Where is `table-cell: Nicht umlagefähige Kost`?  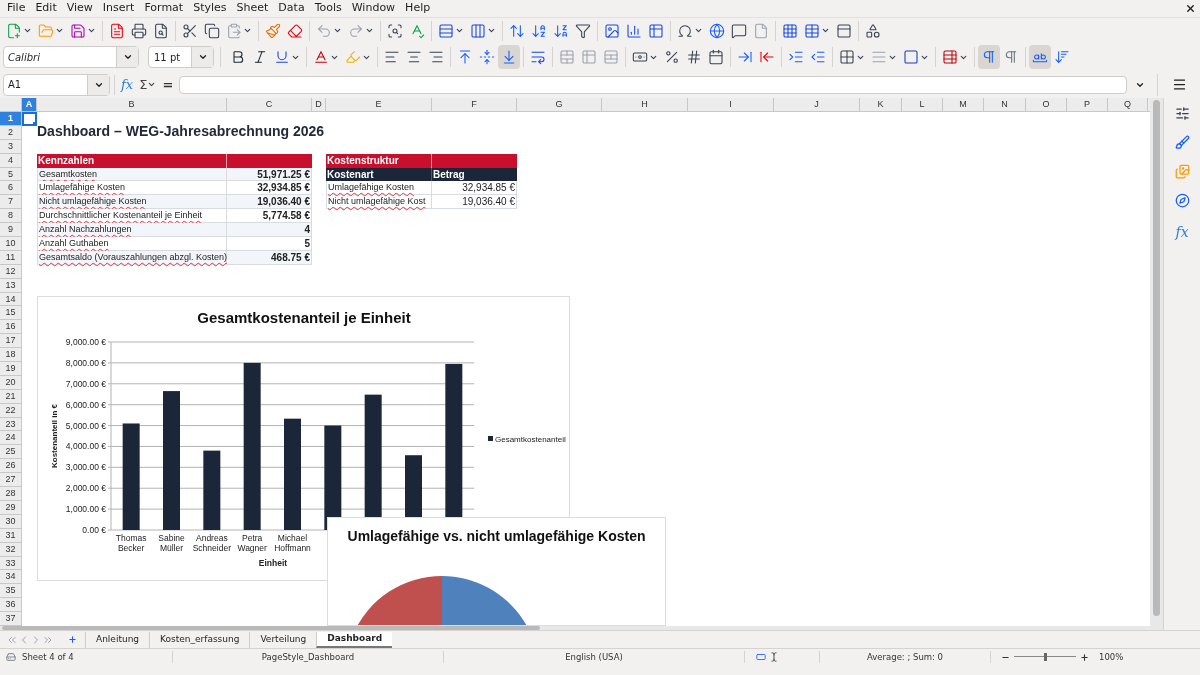 table-cell: Nicht umlagefähige Kost is located at coordinates (379, 202).